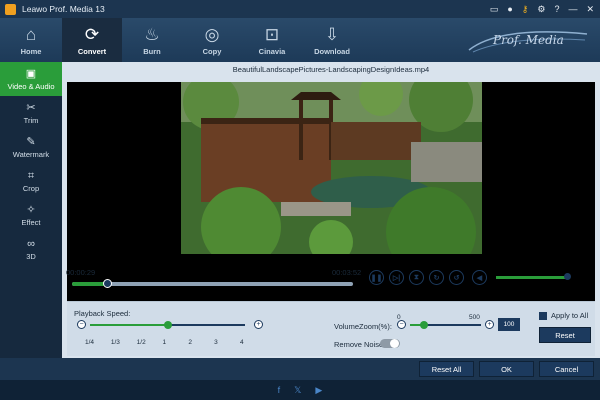  I want to click on settings-icon: ⚙, so click(541, 9).